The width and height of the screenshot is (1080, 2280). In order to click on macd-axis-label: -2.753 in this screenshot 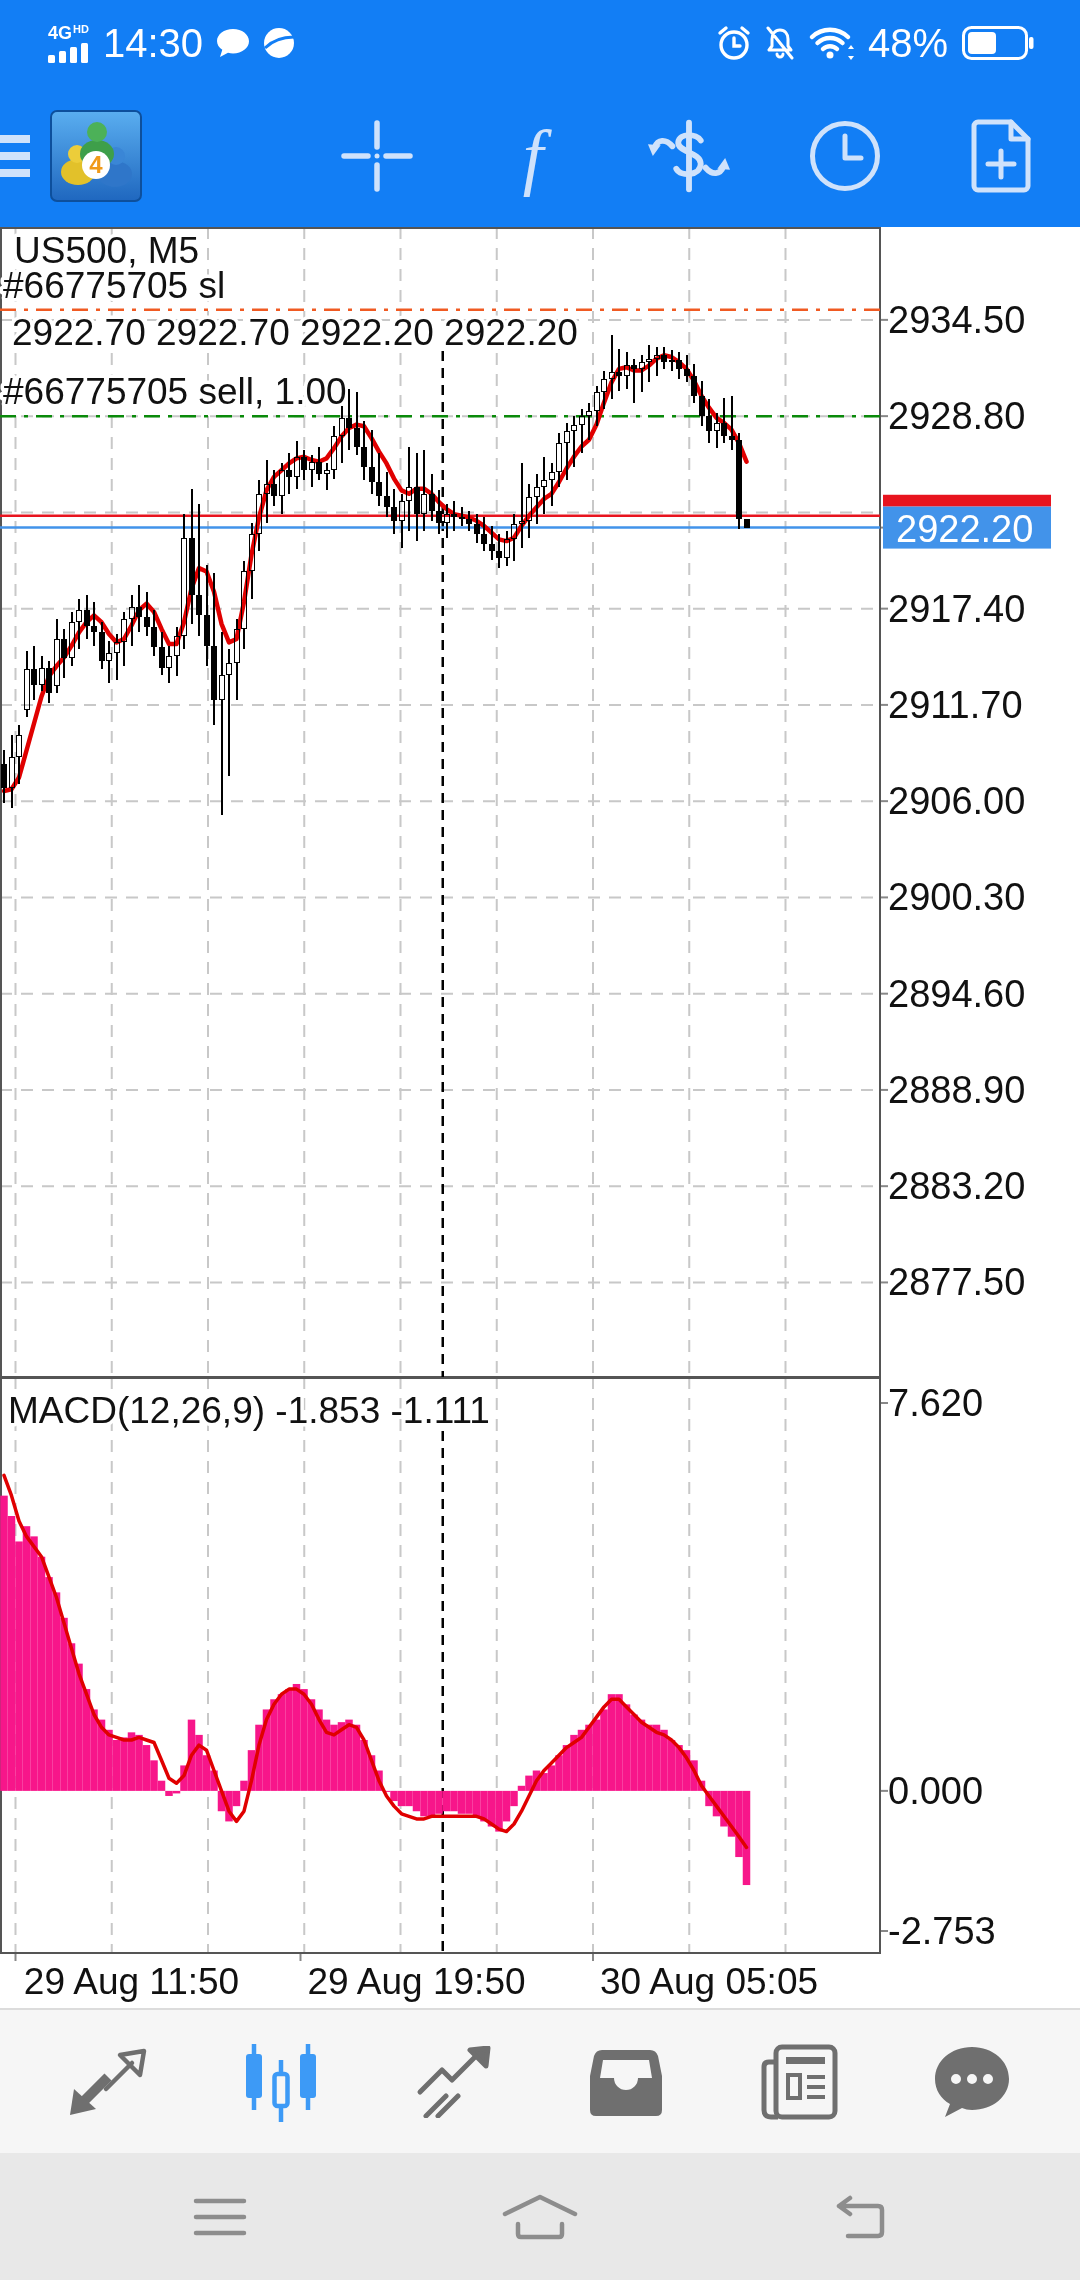, I will do `click(942, 1931)`.